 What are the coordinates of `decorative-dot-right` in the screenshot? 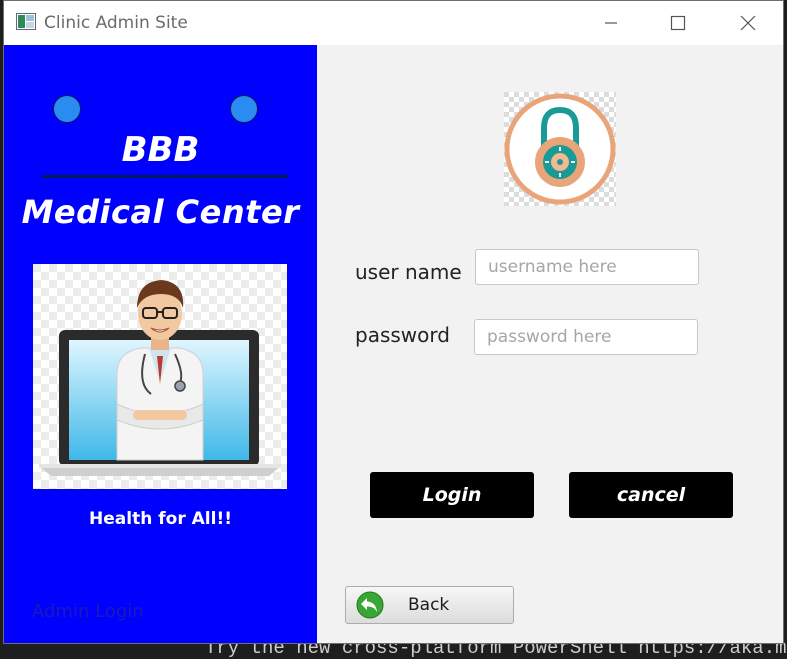 It's located at (244, 109).